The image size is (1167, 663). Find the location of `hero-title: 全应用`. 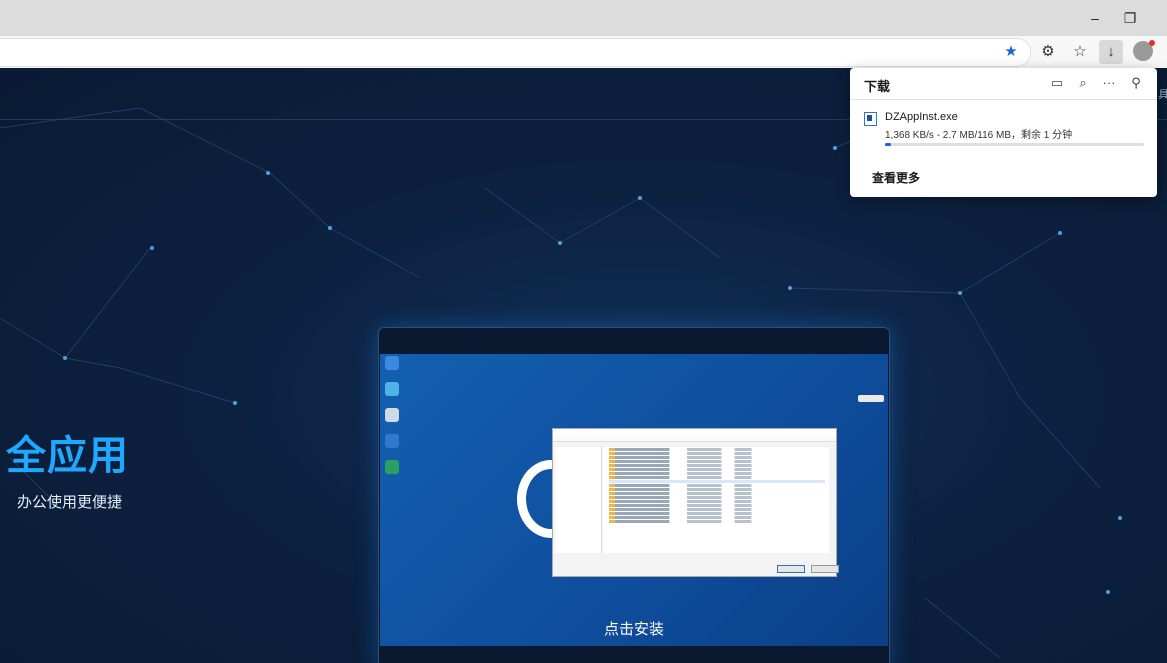

hero-title: 全应用 is located at coordinates (67, 456).